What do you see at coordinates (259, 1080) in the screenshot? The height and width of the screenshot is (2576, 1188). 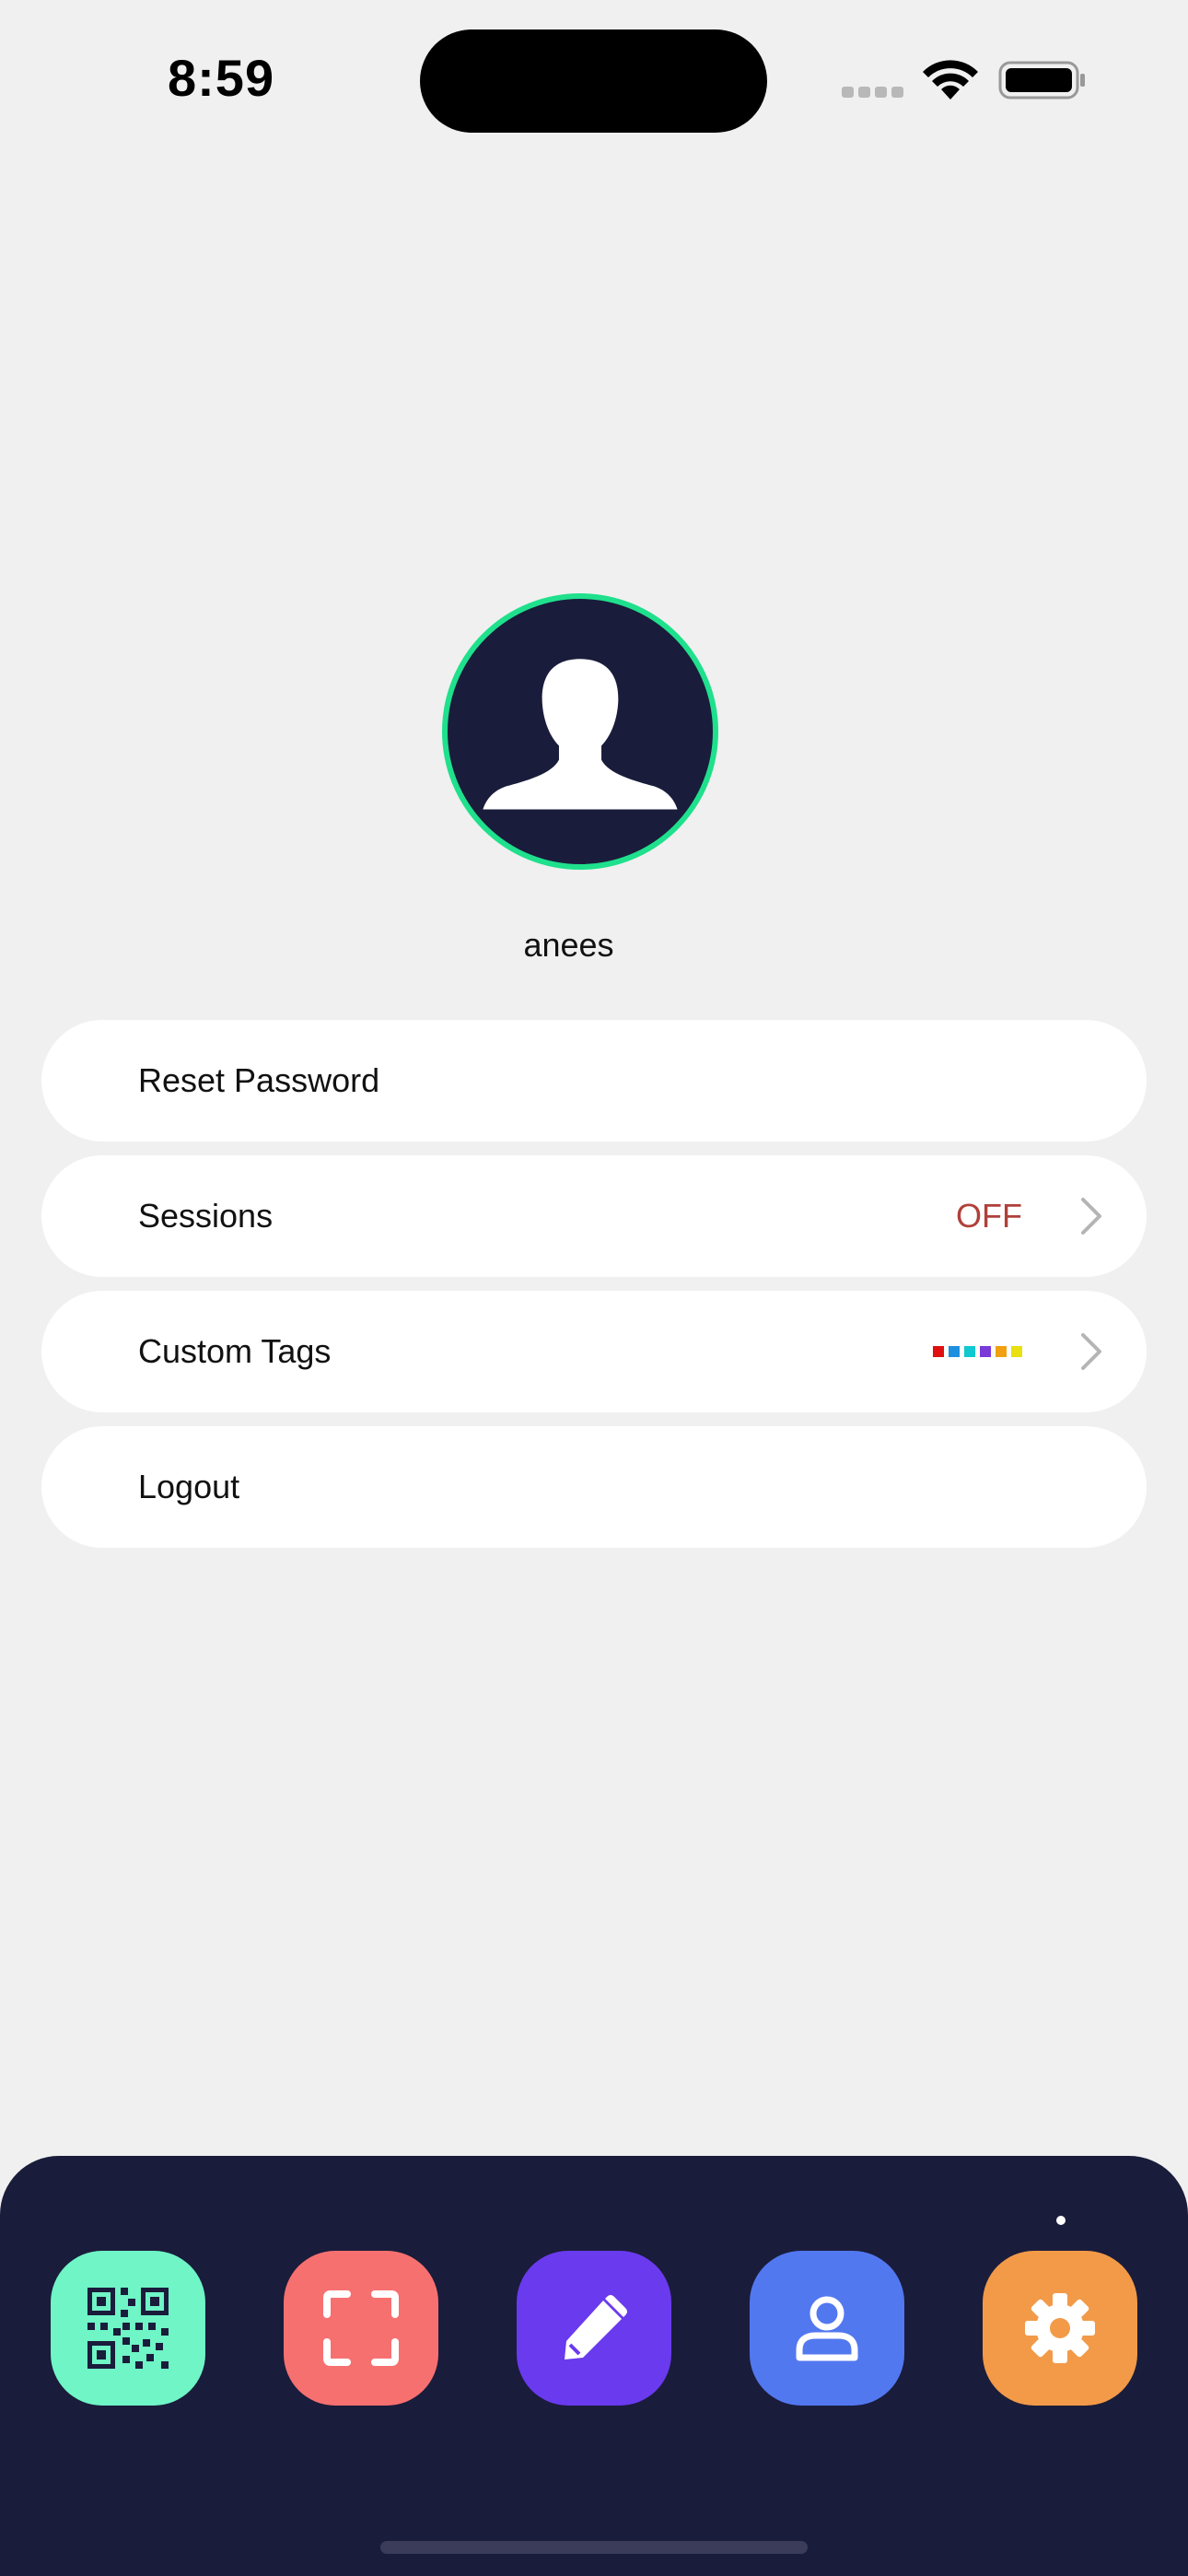 I see `reset-password-label: Reset Password` at bounding box center [259, 1080].